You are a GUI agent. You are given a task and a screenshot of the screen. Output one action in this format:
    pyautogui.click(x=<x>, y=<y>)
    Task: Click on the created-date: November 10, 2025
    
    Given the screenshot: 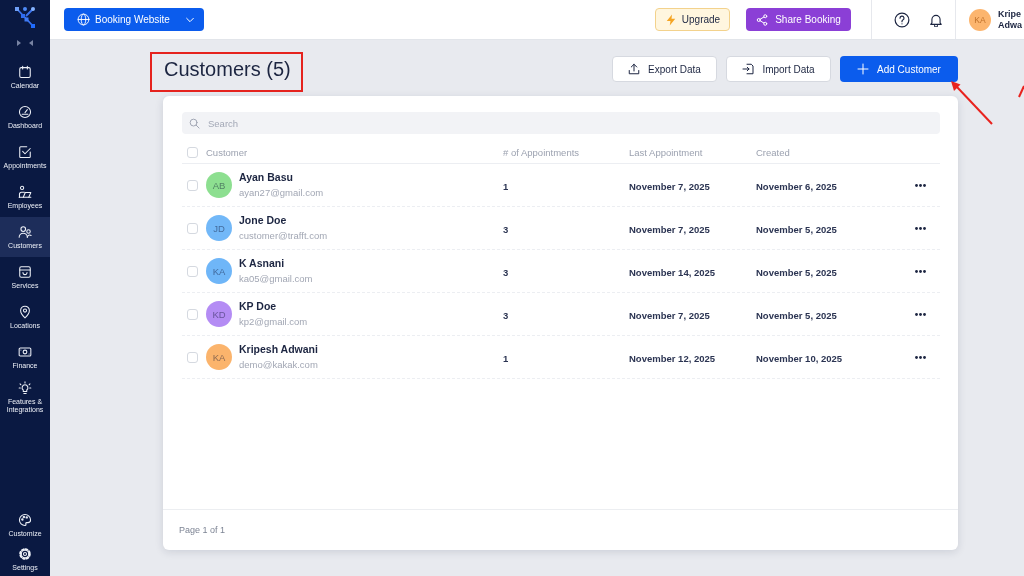 What is the action you would take?
    pyautogui.click(x=799, y=358)
    